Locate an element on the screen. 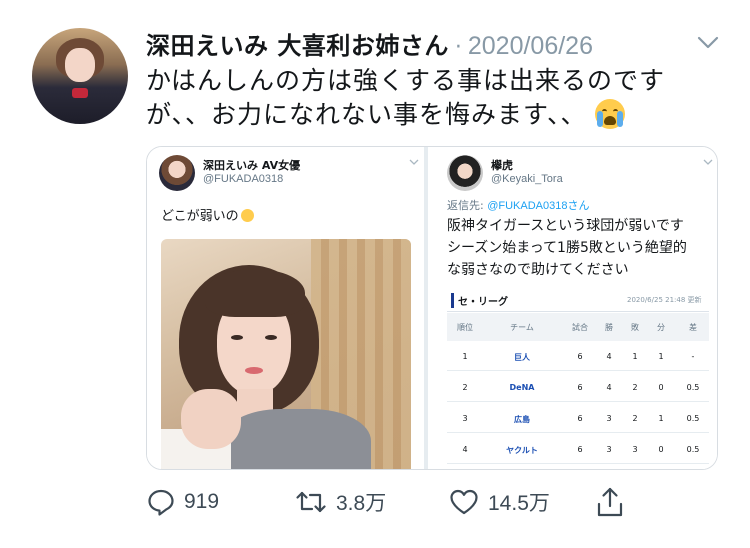 This screenshot has width=750, height=548. reply-to: 返信先: @FUKADA0318さん is located at coordinates (518, 205).